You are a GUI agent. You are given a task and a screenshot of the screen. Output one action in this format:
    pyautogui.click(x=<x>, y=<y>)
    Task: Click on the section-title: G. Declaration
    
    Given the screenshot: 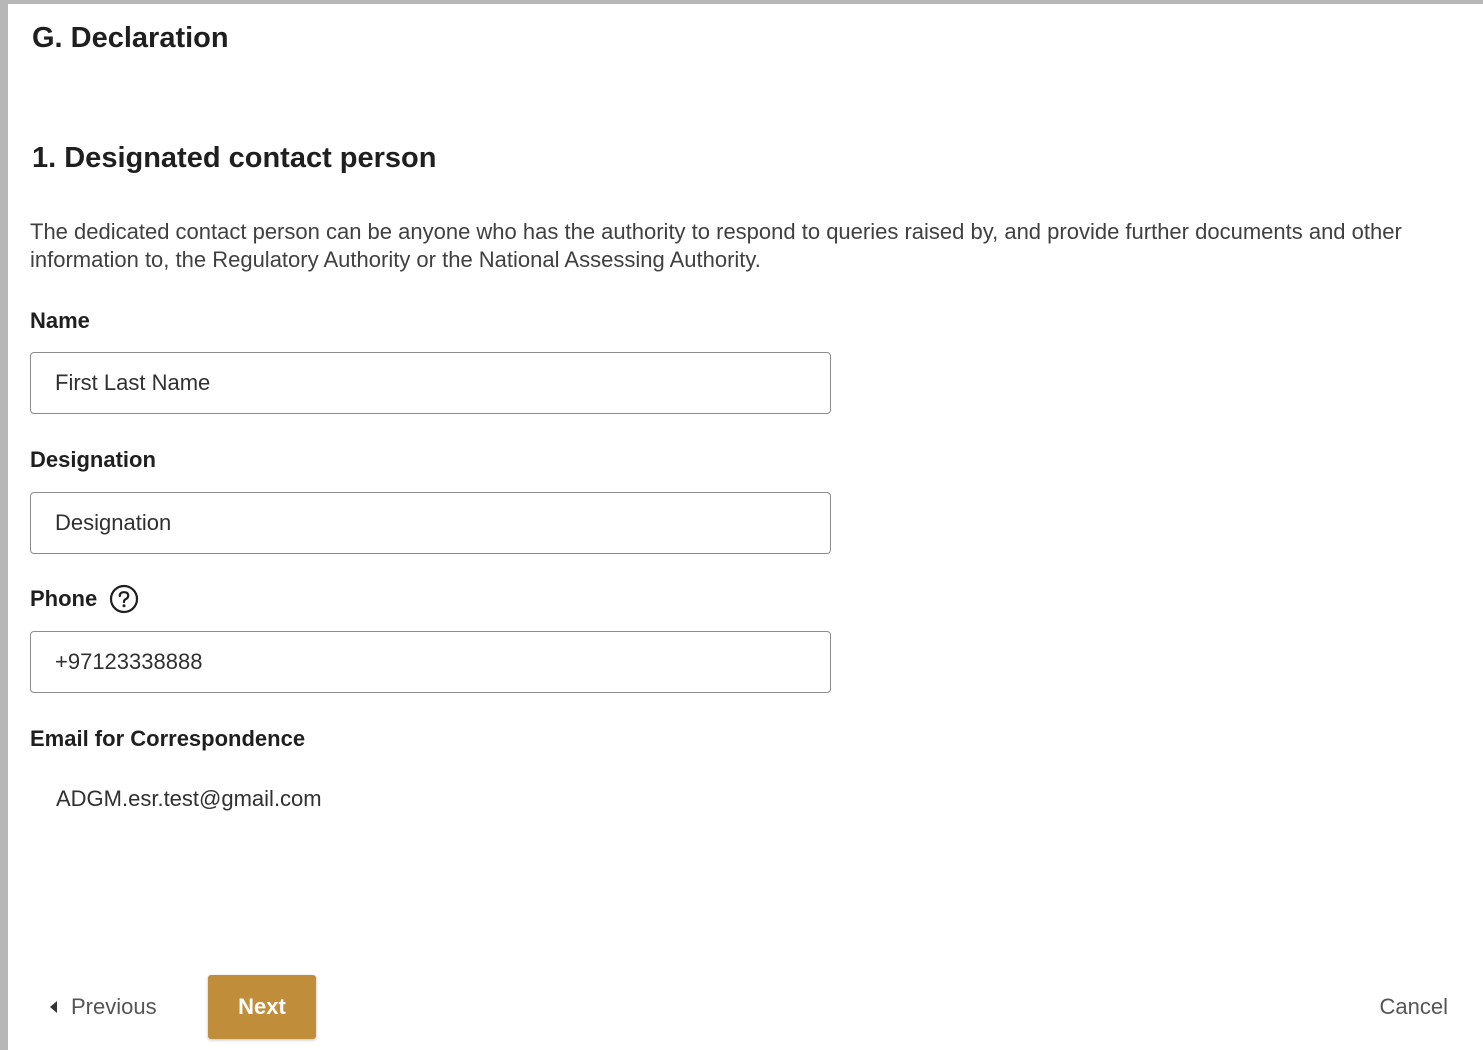 What is the action you would take?
    pyautogui.click(x=130, y=38)
    